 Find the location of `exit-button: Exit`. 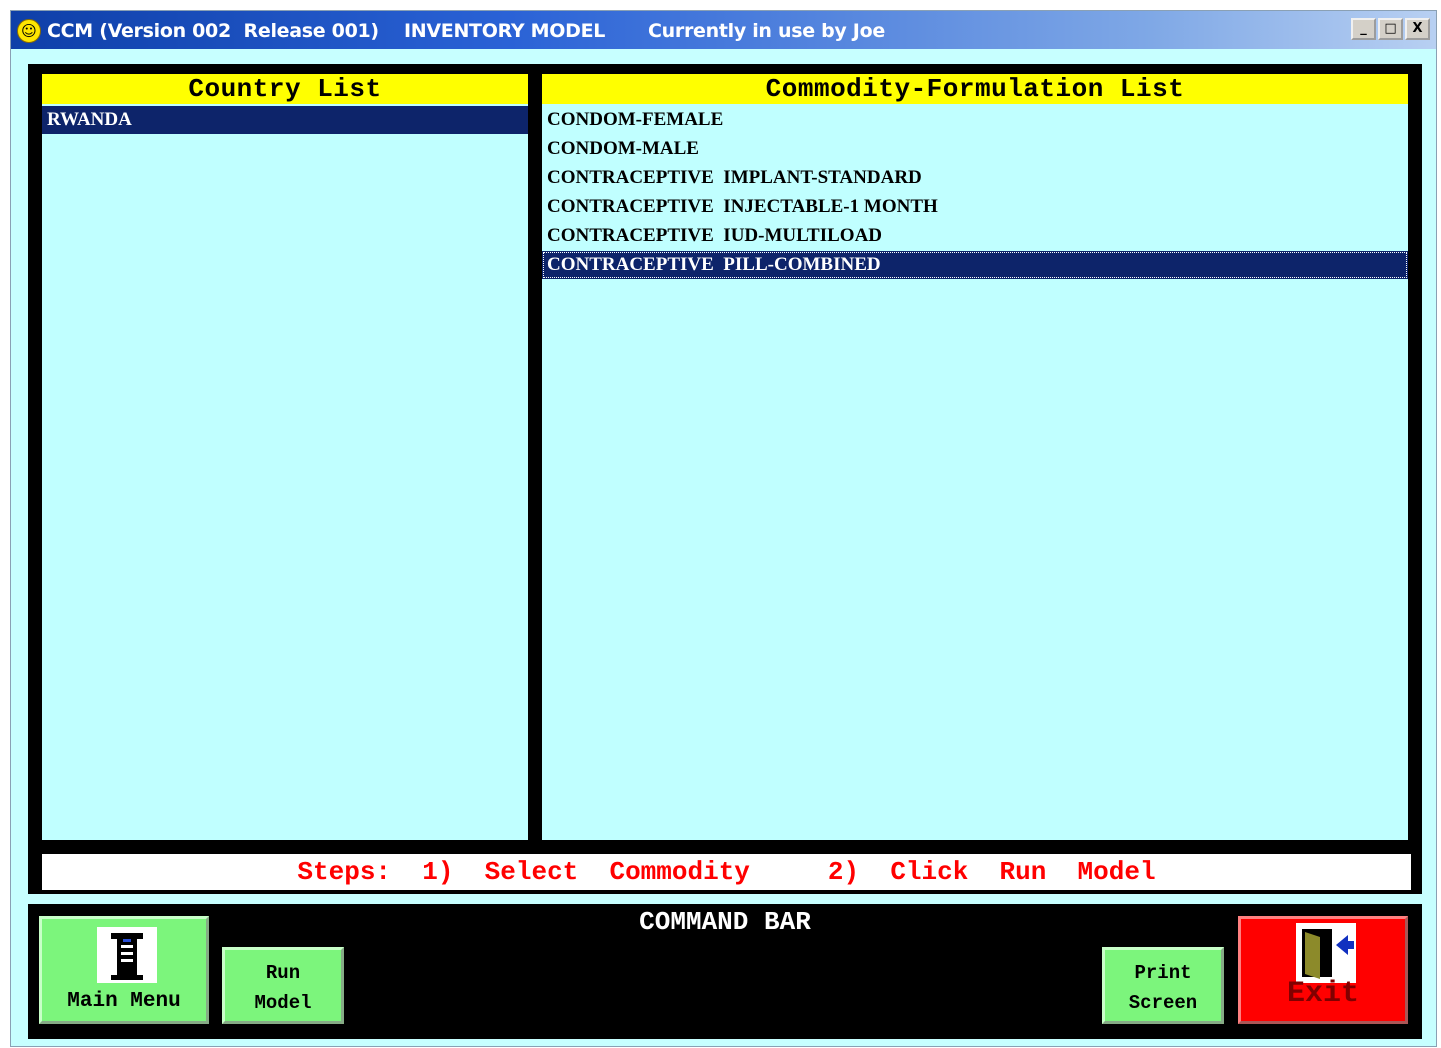

exit-button: Exit is located at coordinates (1323, 970).